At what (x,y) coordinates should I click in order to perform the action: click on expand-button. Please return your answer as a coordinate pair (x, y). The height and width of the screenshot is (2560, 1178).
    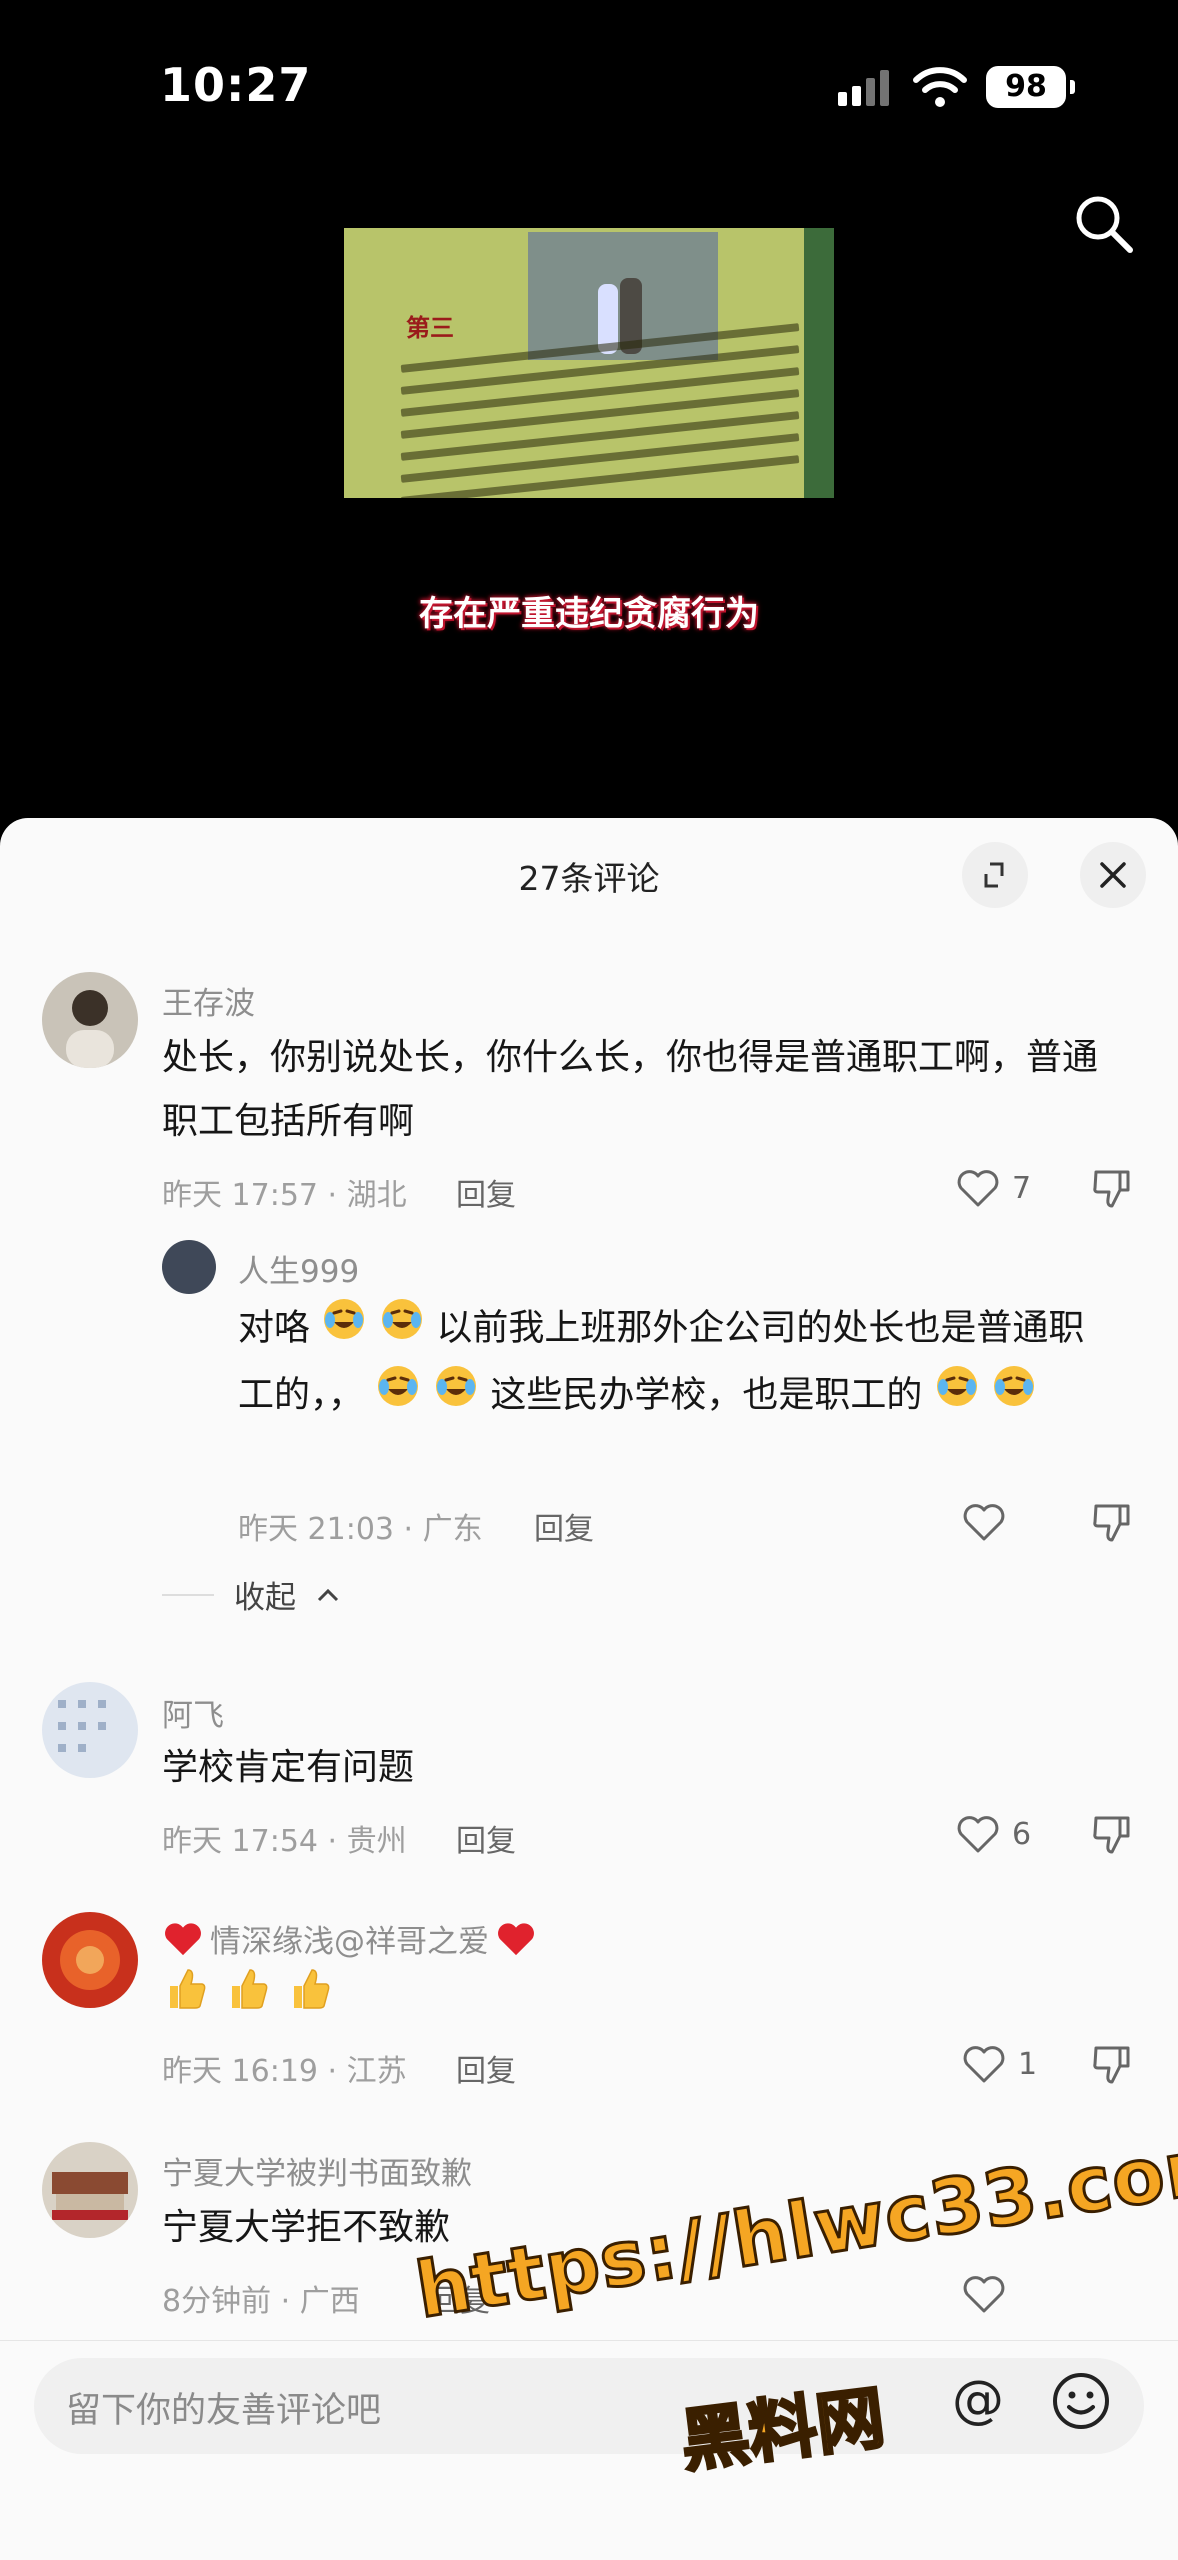
    Looking at the image, I should click on (995, 875).